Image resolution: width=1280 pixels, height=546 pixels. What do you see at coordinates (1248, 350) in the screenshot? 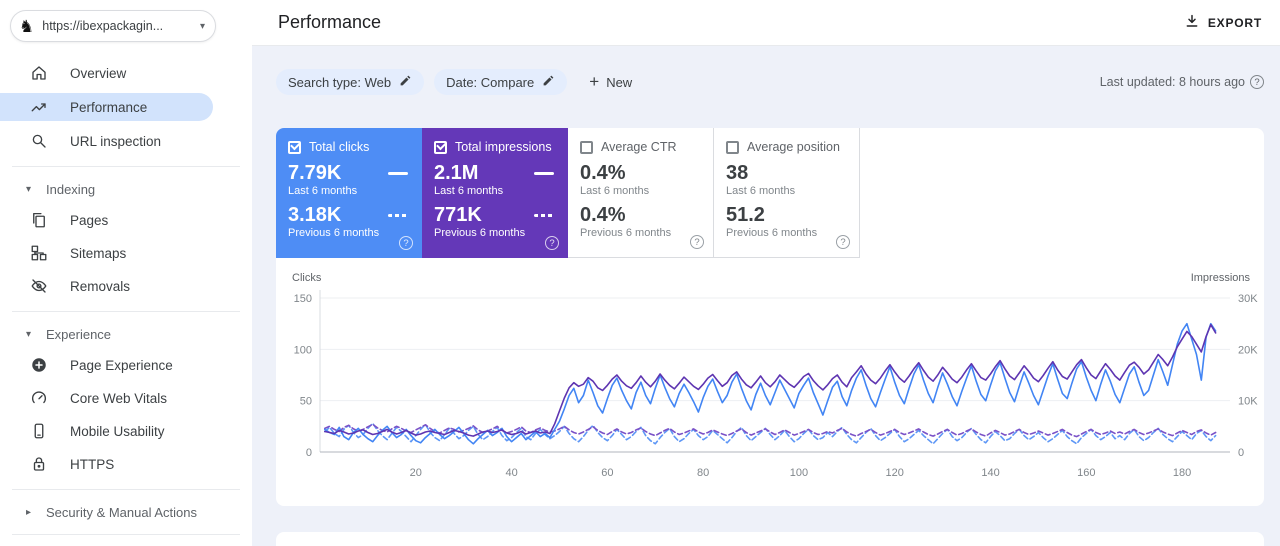
I see `svg-text: 20K` at bounding box center [1248, 350].